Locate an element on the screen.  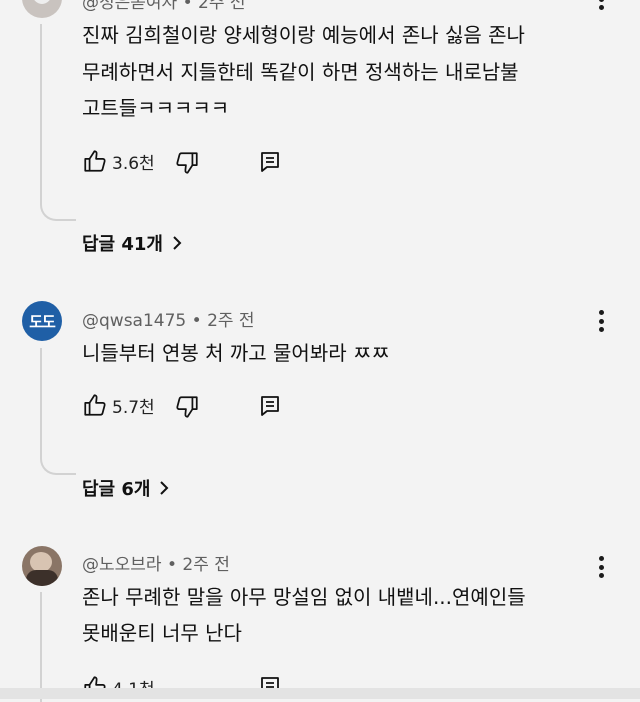
like-button: 5.7천 is located at coordinates (118, 405).